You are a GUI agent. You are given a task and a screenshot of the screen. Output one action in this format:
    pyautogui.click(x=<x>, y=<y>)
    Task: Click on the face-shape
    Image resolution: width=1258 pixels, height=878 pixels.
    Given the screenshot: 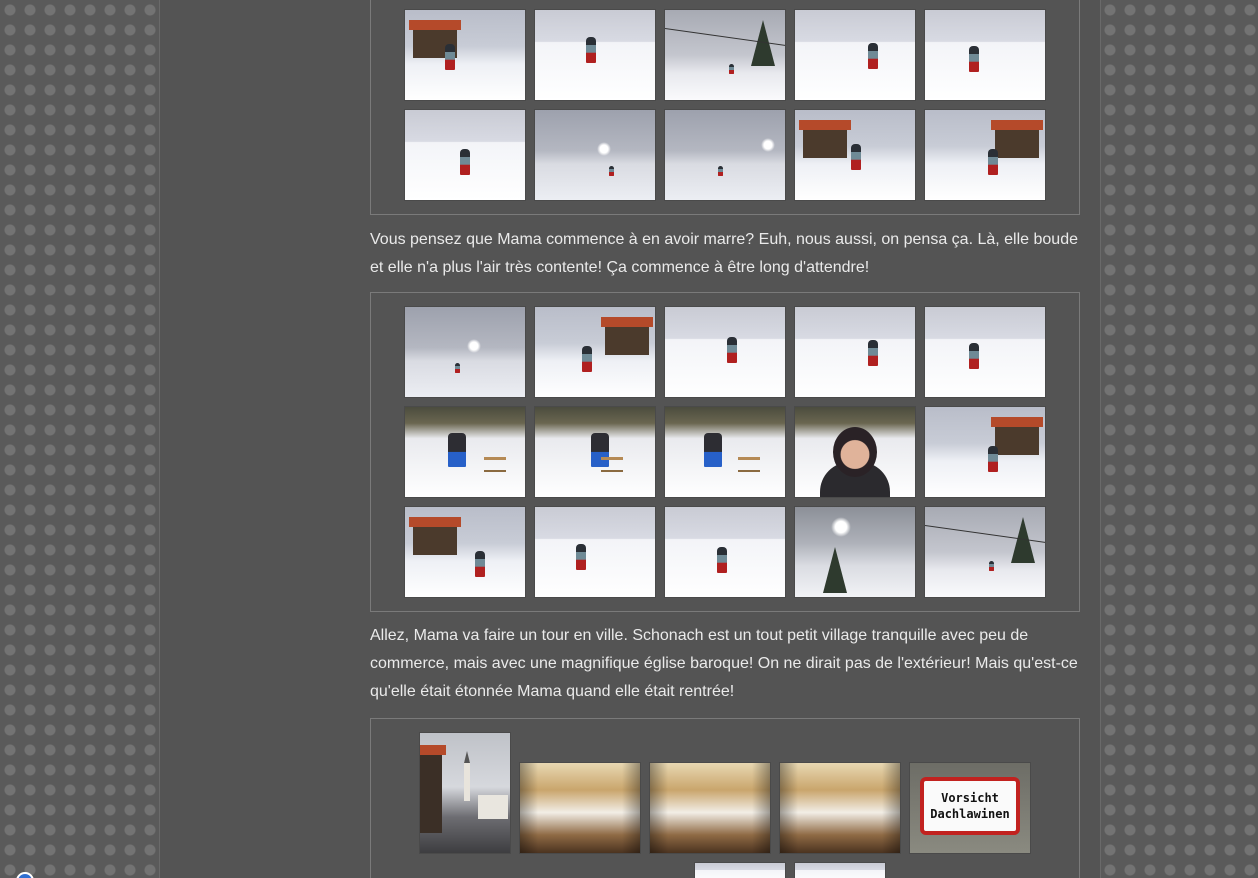 What is the action you would take?
    pyautogui.click(x=855, y=452)
    